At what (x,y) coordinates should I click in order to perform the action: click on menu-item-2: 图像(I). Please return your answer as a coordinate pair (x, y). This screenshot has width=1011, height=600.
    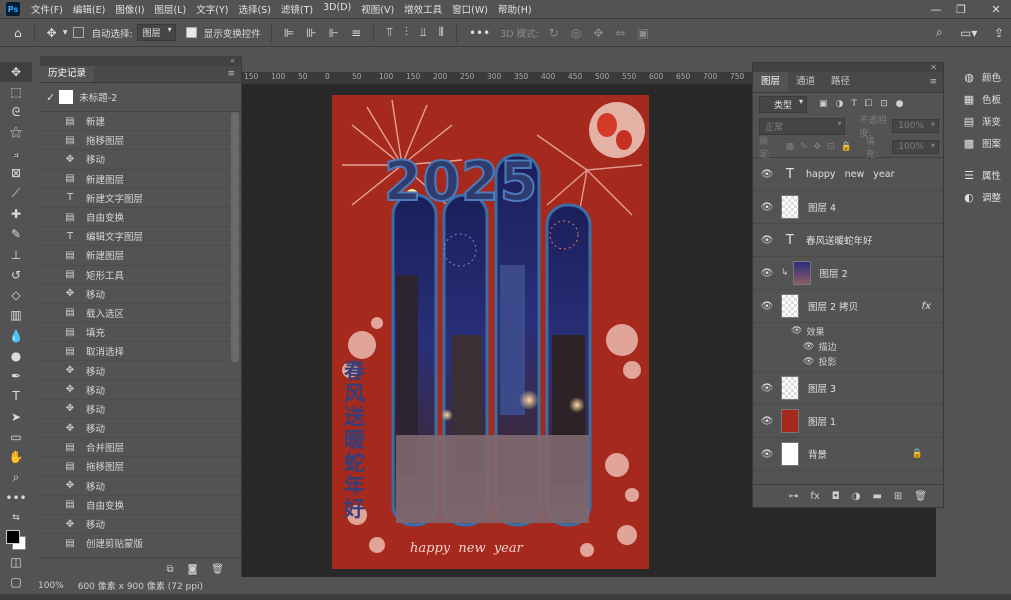
    Looking at the image, I should click on (129, 9).